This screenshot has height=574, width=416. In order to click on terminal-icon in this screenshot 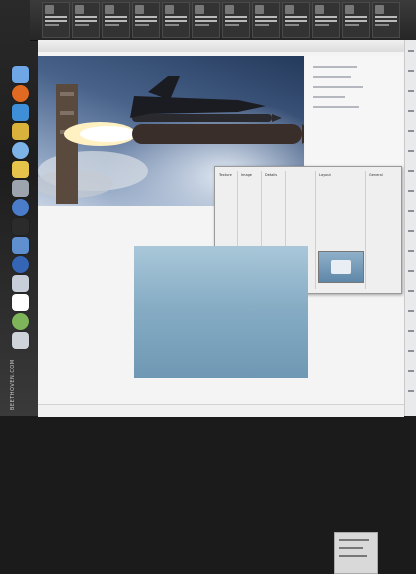, I will do `click(20, 226)`.